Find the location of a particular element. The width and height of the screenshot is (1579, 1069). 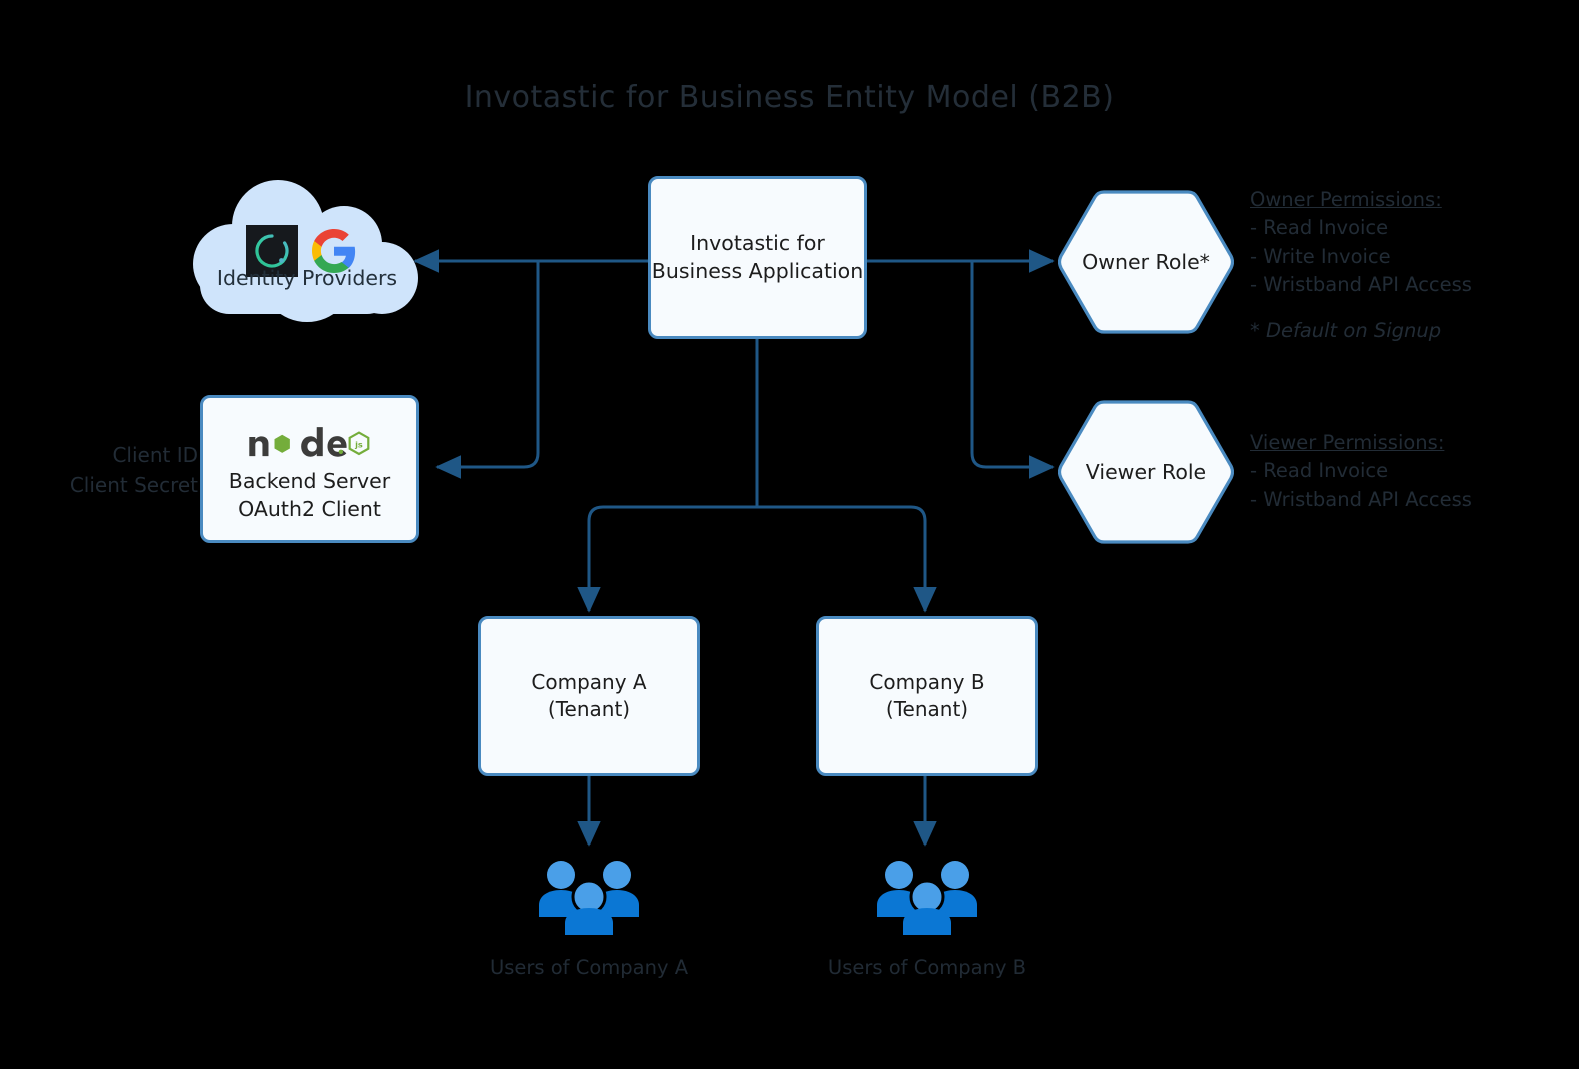

backend-server-node: js Backend Server OAuth2 Client is located at coordinates (309, 469).